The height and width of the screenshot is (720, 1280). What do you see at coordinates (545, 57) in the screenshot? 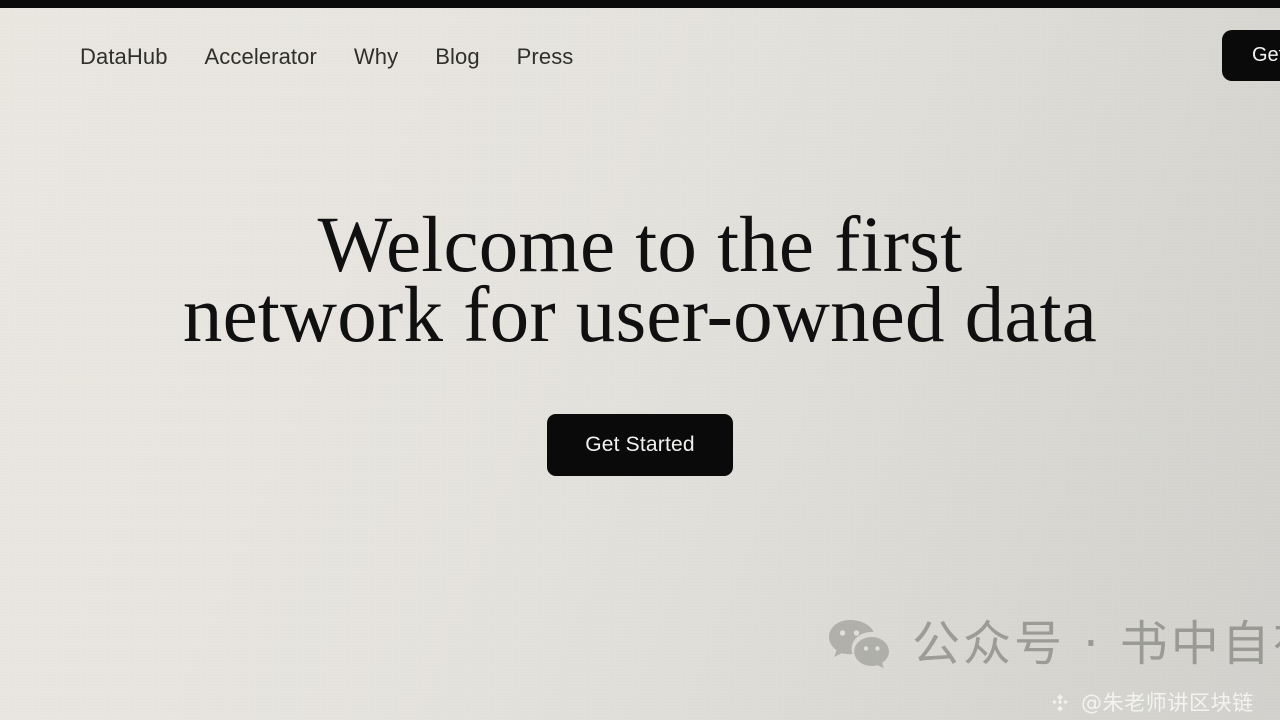
I see `nav-item-press: Press` at bounding box center [545, 57].